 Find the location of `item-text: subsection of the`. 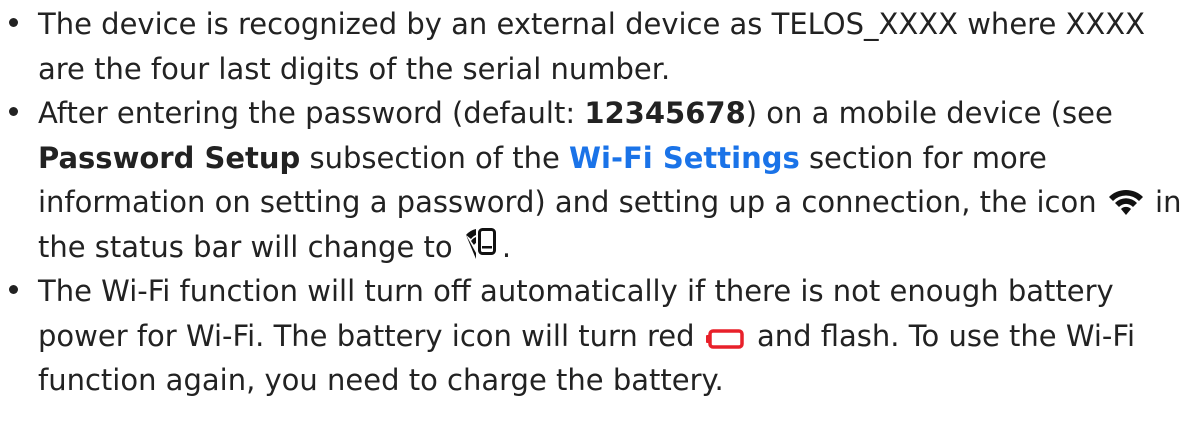

item-text: subsection of the is located at coordinates (435, 157).